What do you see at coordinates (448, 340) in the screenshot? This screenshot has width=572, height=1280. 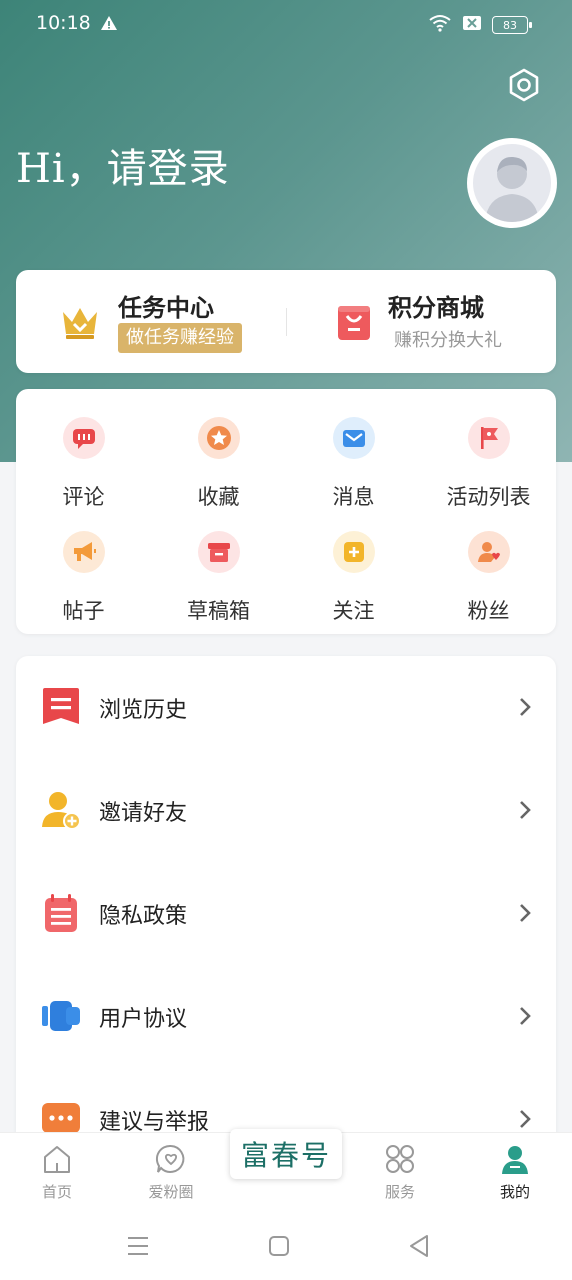 I see `points-mall-subtitle: 赚积分换大礼` at bounding box center [448, 340].